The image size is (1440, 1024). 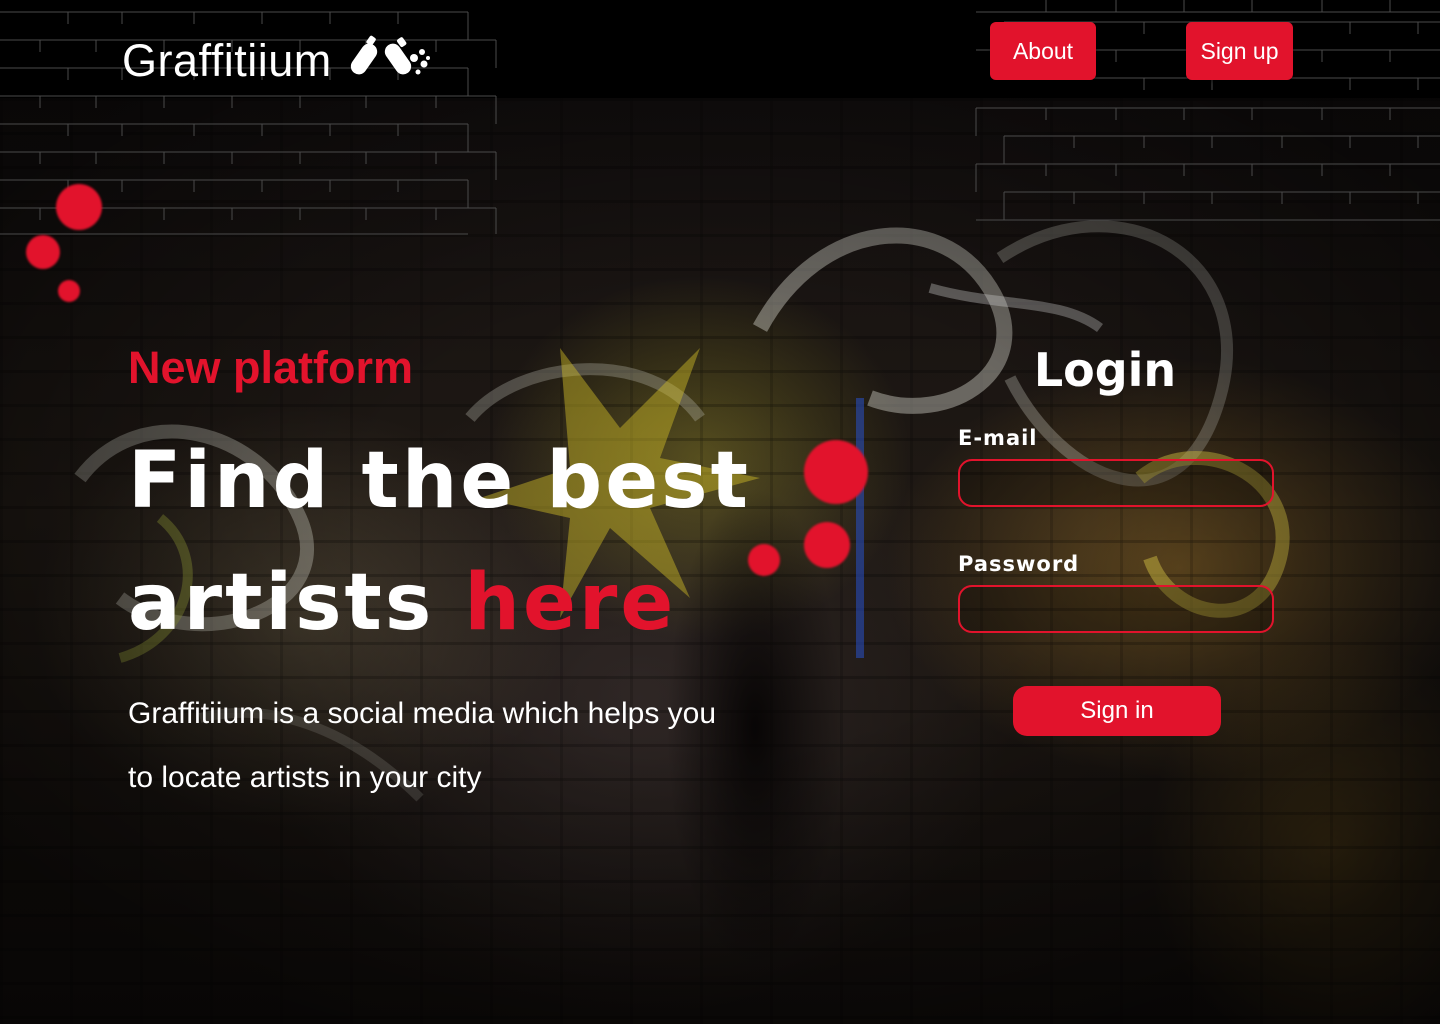 I want to click on sign-in-button: Sign in, so click(x=1117, y=711).